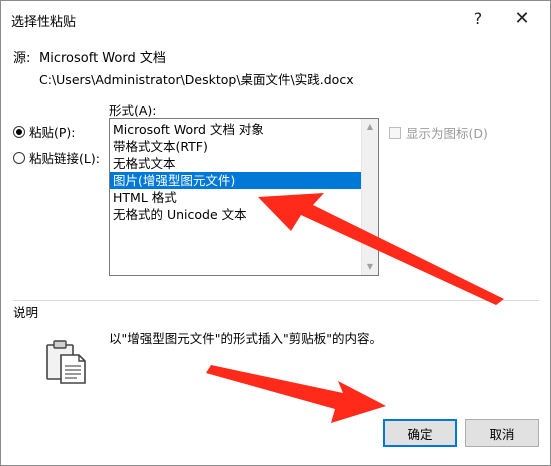  I want to click on scroll-down-icon: ▼, so click(370, 267).